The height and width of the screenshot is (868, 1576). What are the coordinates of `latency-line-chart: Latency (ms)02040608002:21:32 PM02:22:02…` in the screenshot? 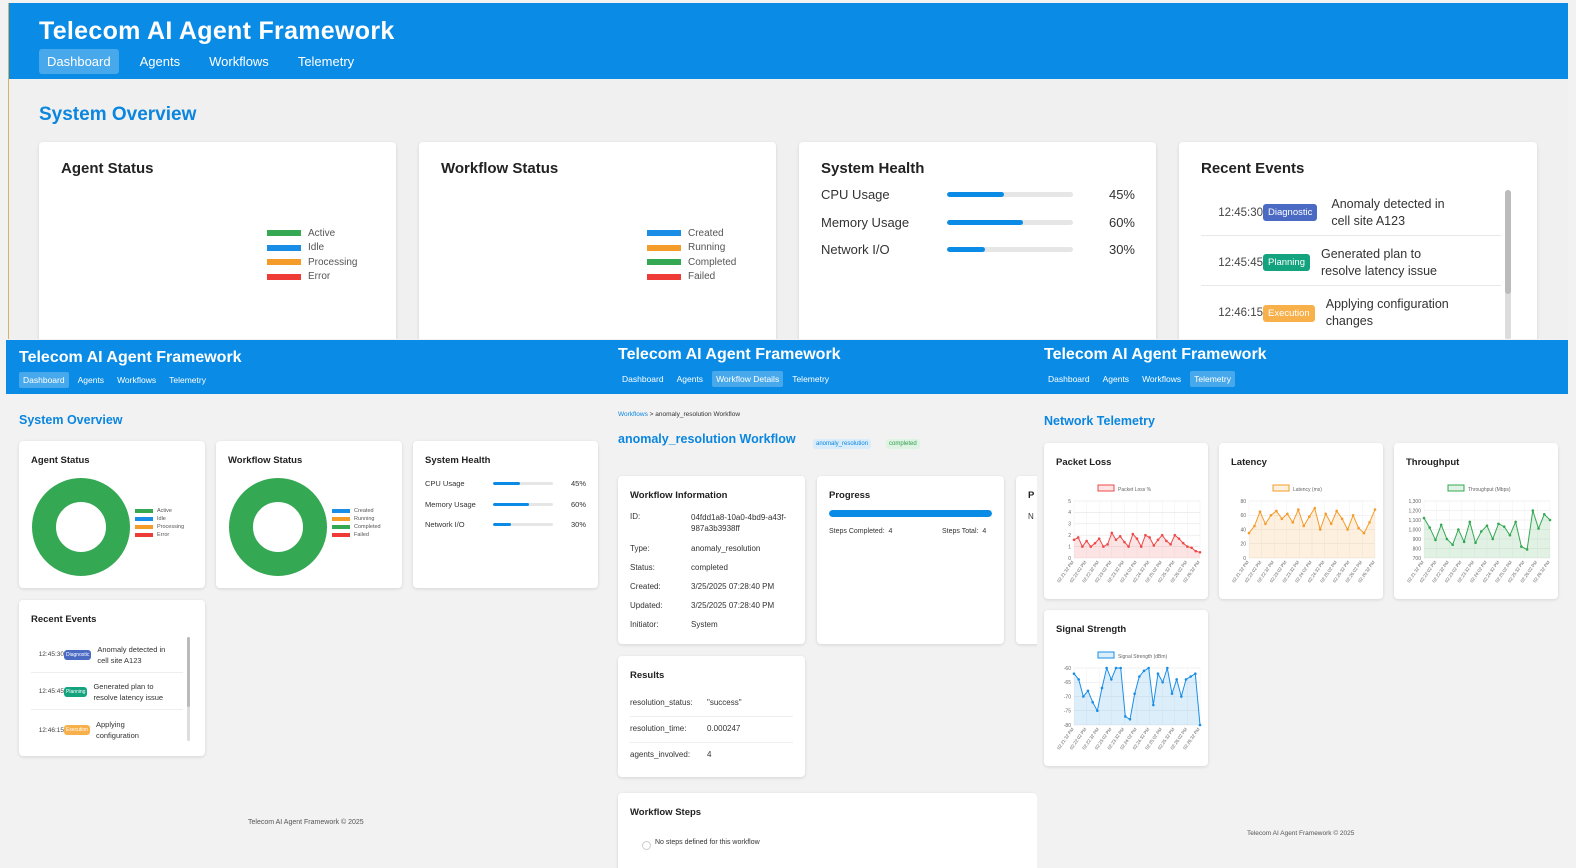 It's located at (1304, 533).